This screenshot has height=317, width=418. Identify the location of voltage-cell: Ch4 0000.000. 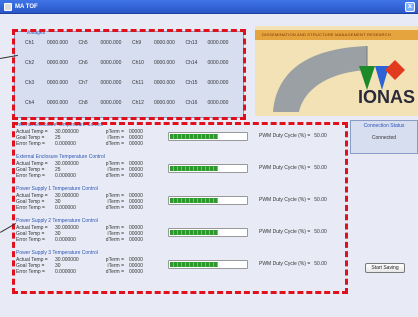
(52, 103).